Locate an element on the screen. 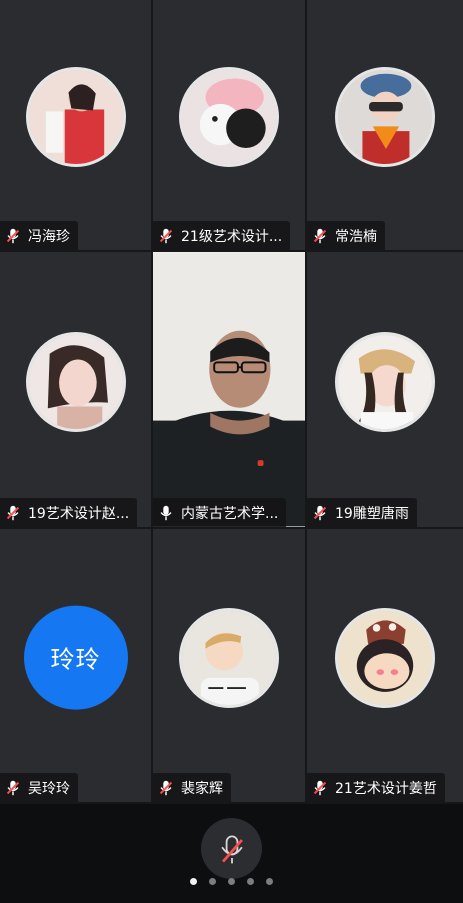 The image size is (463, 903). name-tag: 吴玲玲 is located at coordinates (39, 787).